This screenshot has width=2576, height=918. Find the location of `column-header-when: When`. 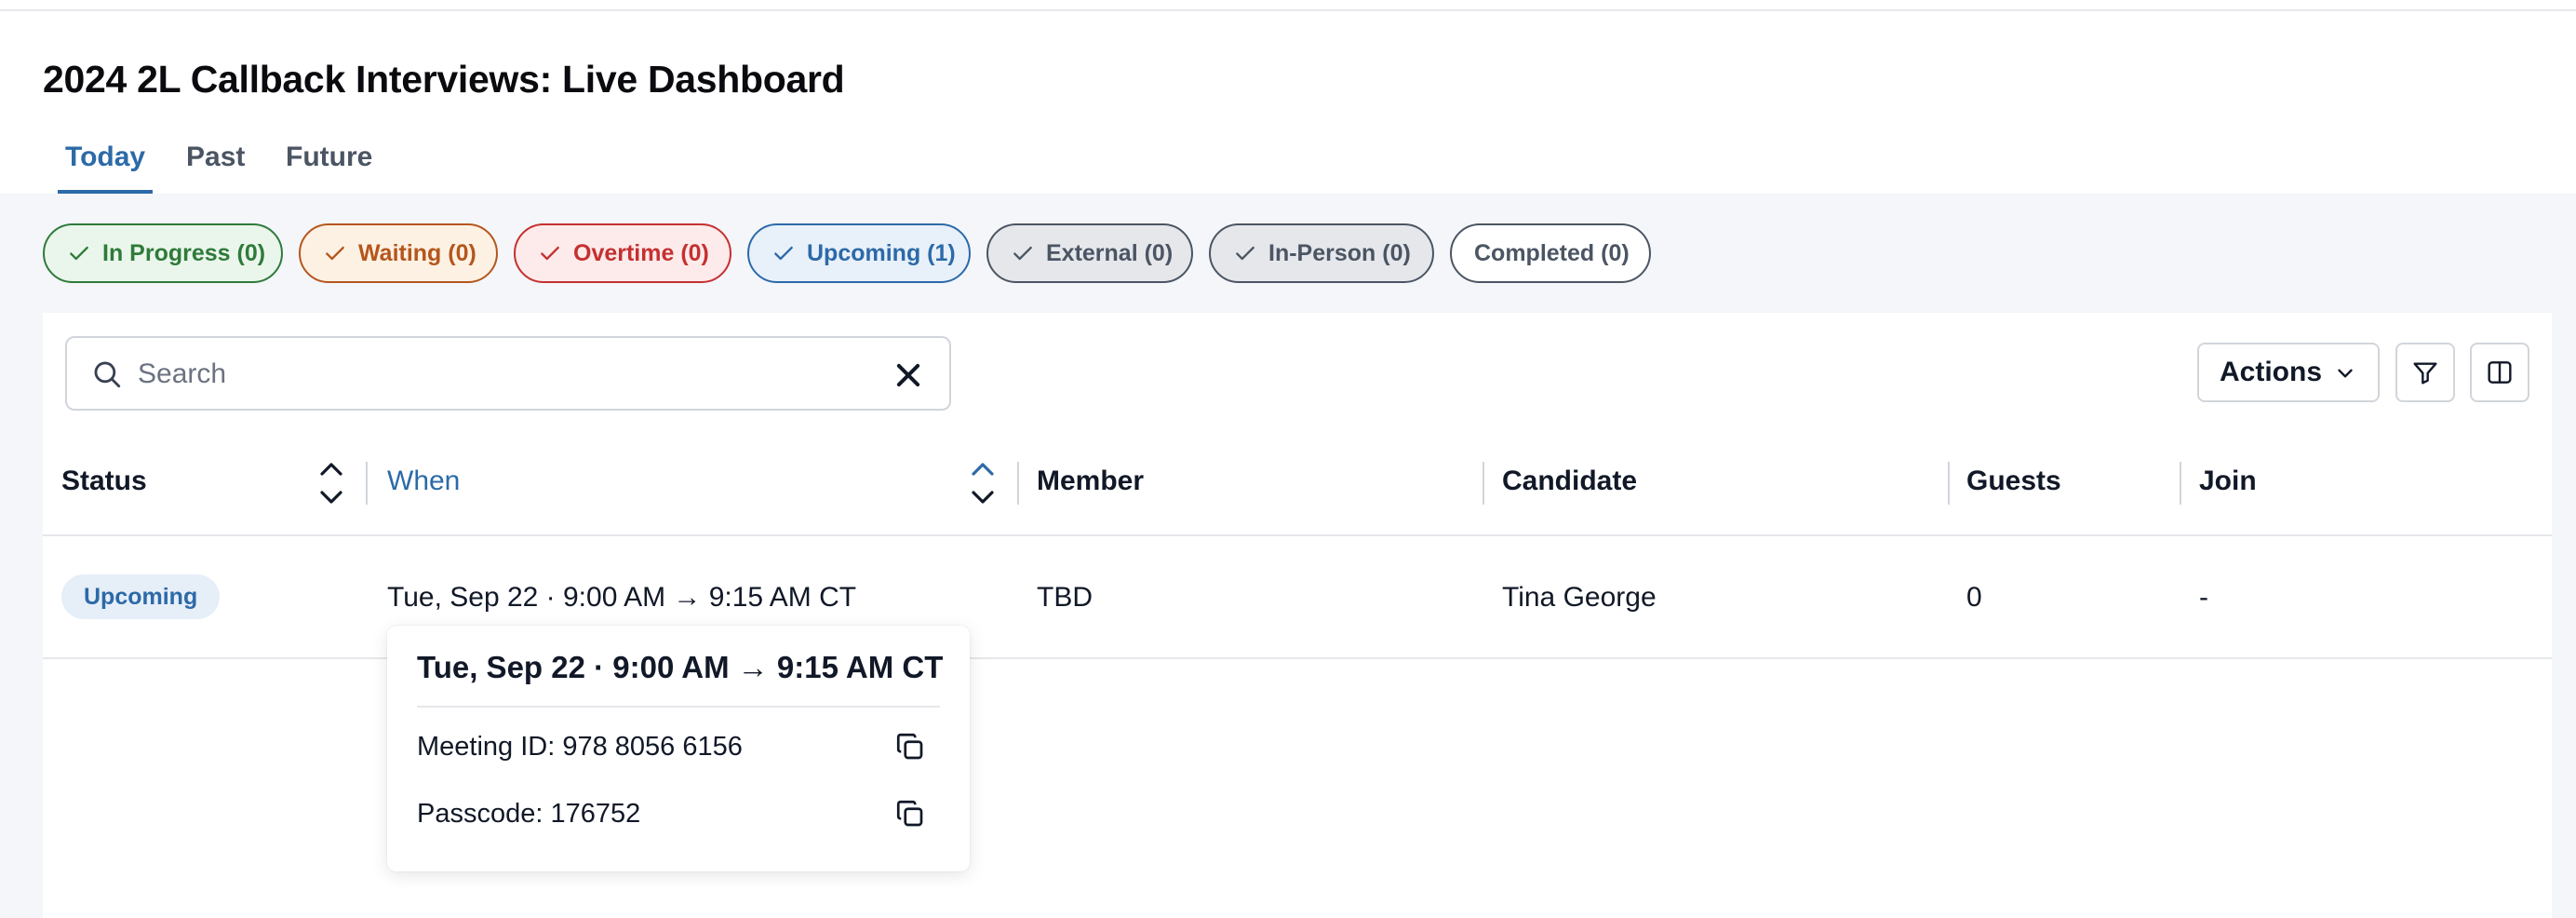

column-header-when: When is located at coordinates (423, 482).